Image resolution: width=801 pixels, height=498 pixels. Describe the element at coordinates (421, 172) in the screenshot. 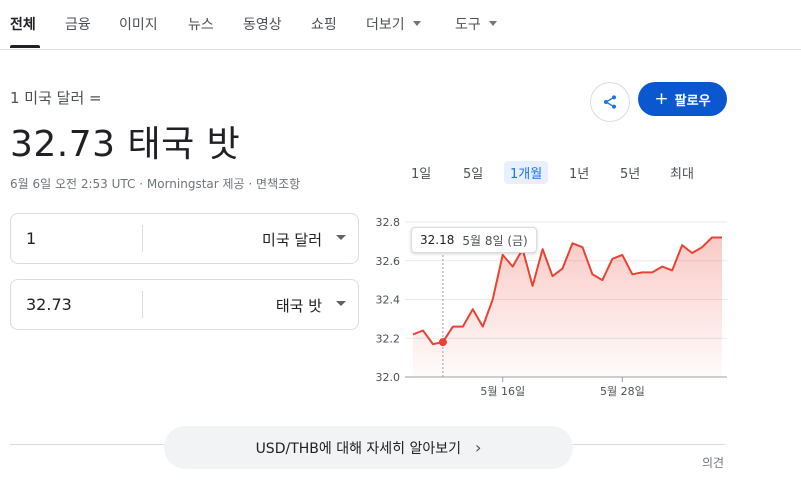

I see `range-1d: 1일` at that location.